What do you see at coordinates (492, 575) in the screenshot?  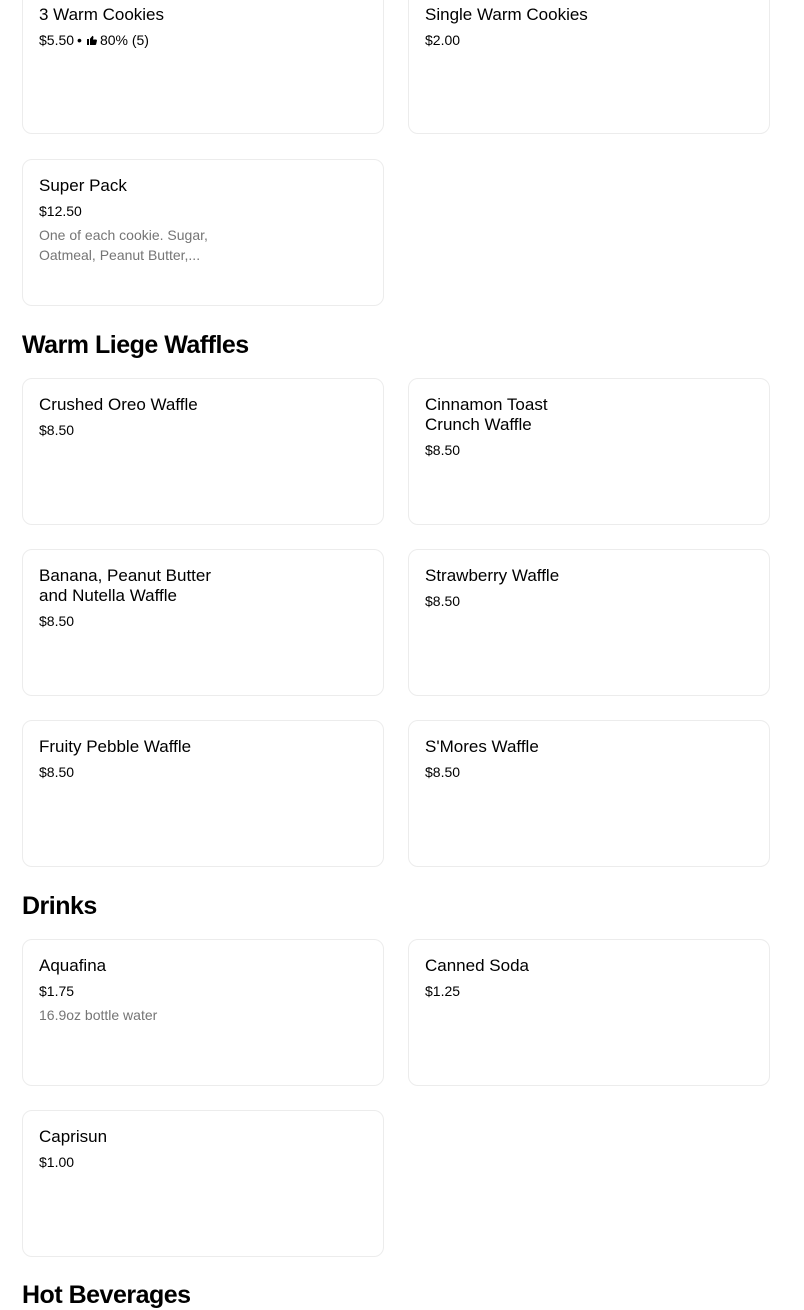 I see `item-name: Strawberry Waffle` at bounding box center [492, 575].